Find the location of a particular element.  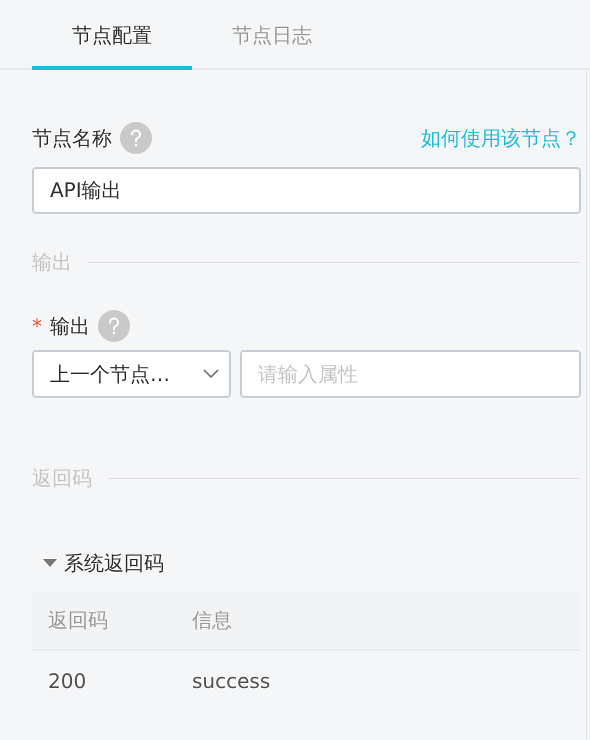

name-input-field: API输出 is located at coordinates (306, 190).